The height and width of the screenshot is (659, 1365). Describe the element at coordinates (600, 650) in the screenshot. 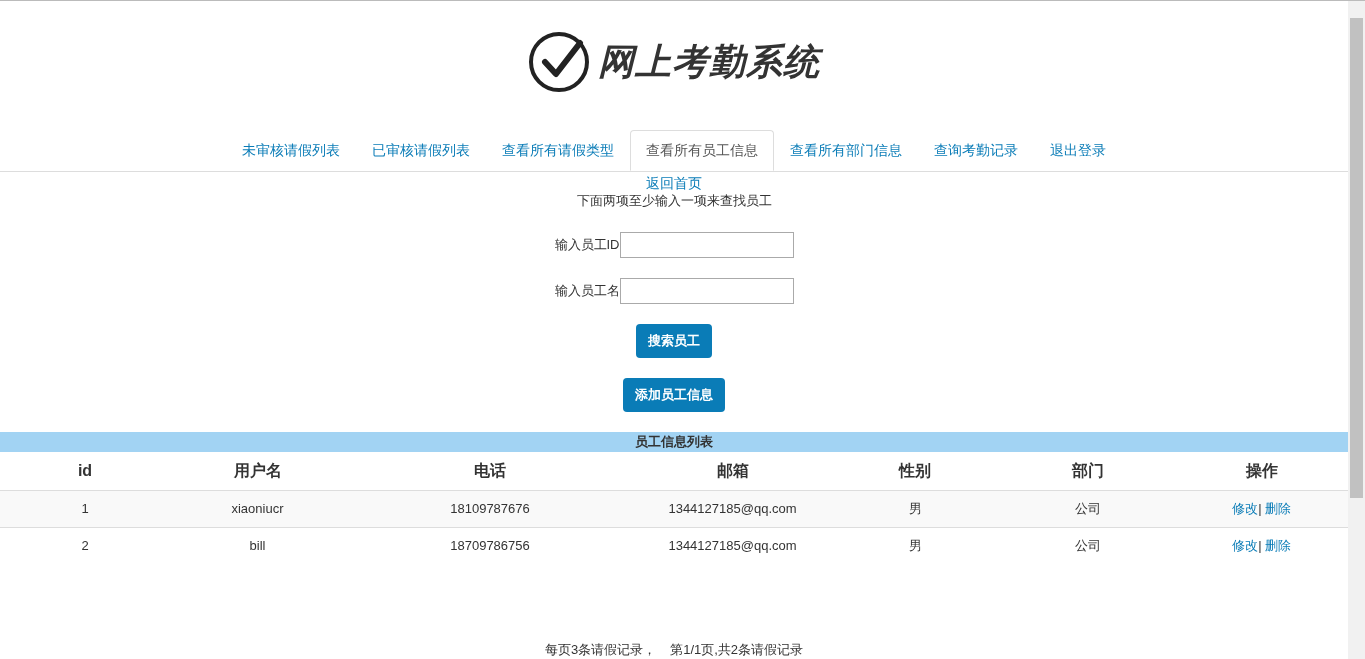

I see `pagination-text: 每页3条请假记录，` at that location.